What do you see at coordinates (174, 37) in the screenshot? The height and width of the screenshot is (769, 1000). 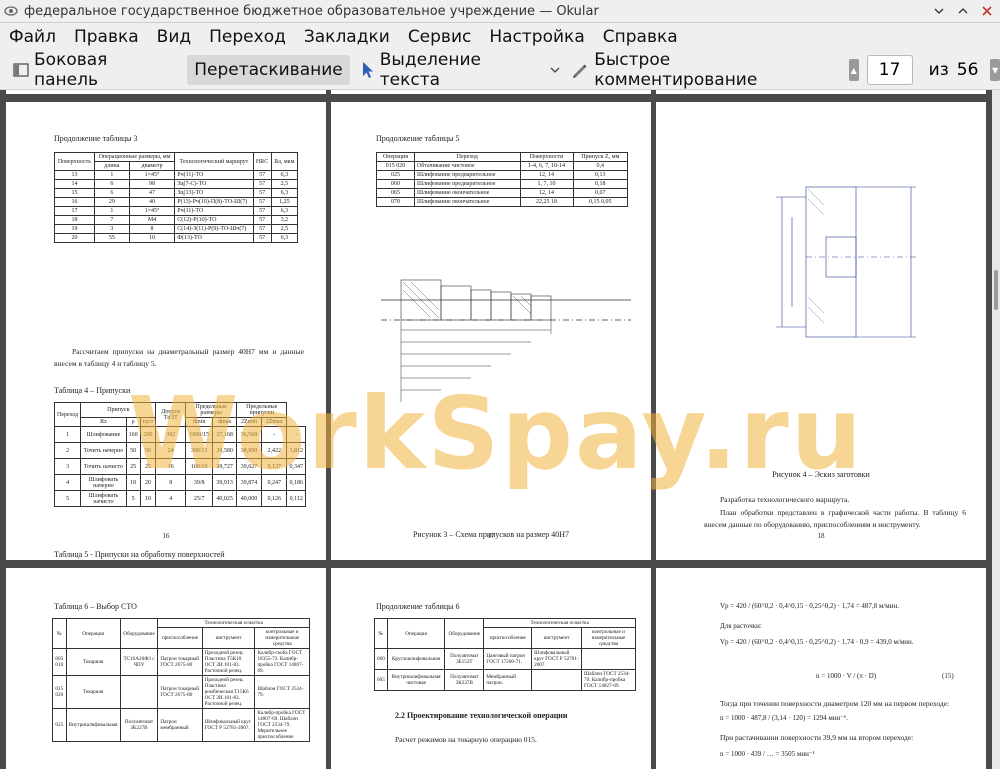 I see `menu-view: Вид` at bounding box center [174, 37].